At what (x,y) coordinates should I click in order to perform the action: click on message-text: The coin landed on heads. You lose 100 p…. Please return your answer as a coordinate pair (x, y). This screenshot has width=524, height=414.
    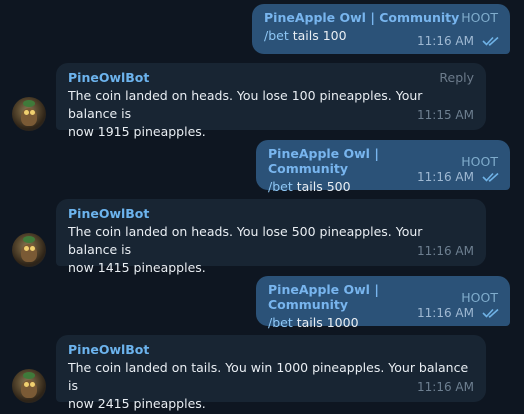
    Looking at the image, I should click on (245, 104).